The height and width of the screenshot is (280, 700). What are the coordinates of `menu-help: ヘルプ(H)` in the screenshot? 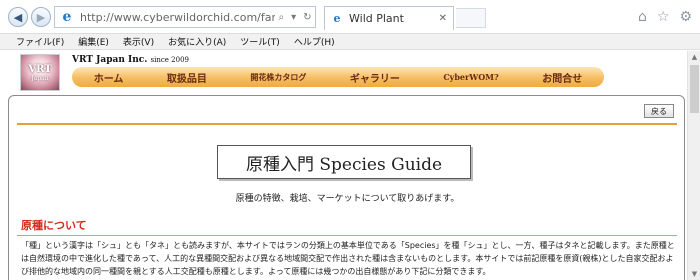 It's located at (314, 41).